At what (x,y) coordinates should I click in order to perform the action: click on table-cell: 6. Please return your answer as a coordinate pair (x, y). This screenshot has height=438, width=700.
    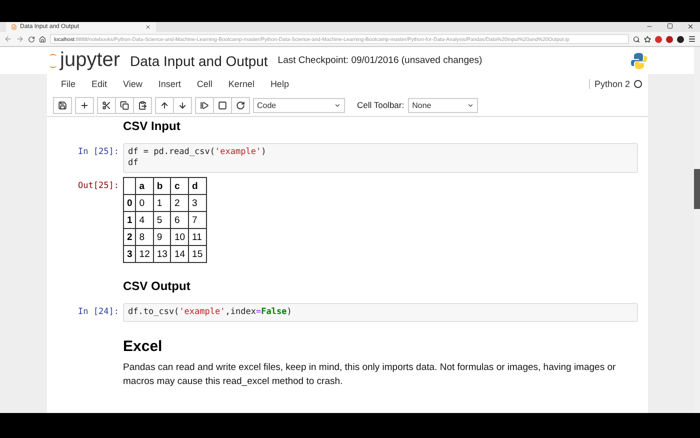
    Looking at the image, I should click on (179, 220).